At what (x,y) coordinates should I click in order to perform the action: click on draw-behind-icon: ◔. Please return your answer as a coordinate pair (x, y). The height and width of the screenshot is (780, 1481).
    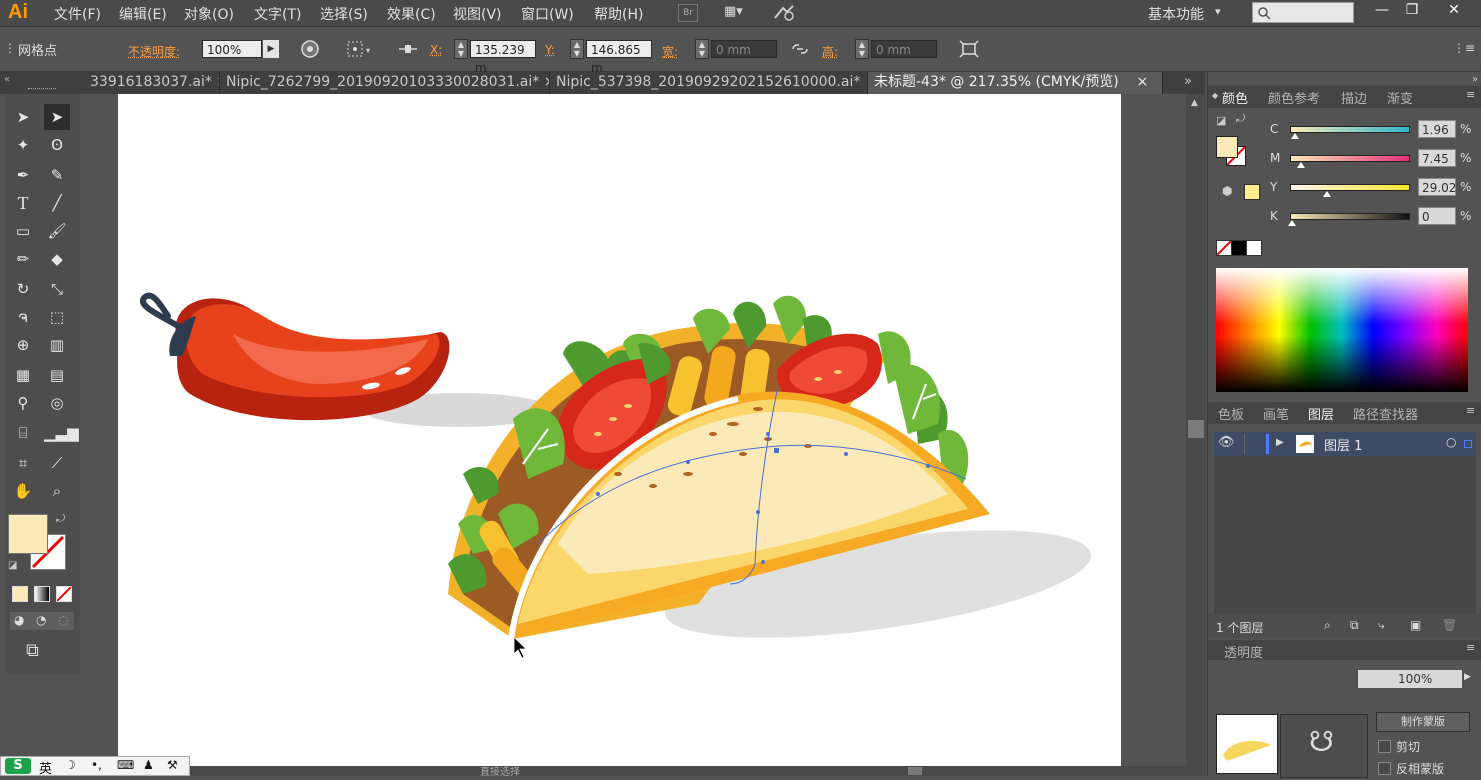
    Looking at the image, I should click on (41, 620).